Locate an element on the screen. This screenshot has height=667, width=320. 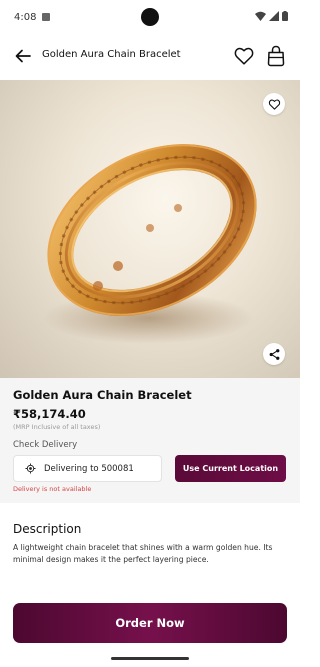
battery-icon is located at coordinates (285, 16).